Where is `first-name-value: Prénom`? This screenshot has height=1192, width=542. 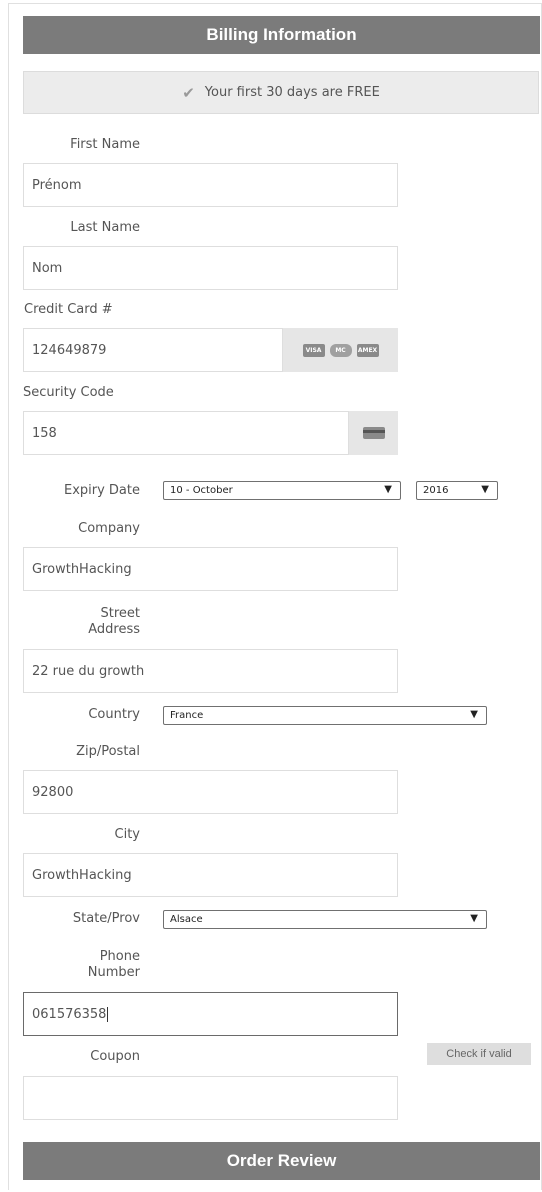 first-name-value: Prénom is located at coordinates (57, 185).